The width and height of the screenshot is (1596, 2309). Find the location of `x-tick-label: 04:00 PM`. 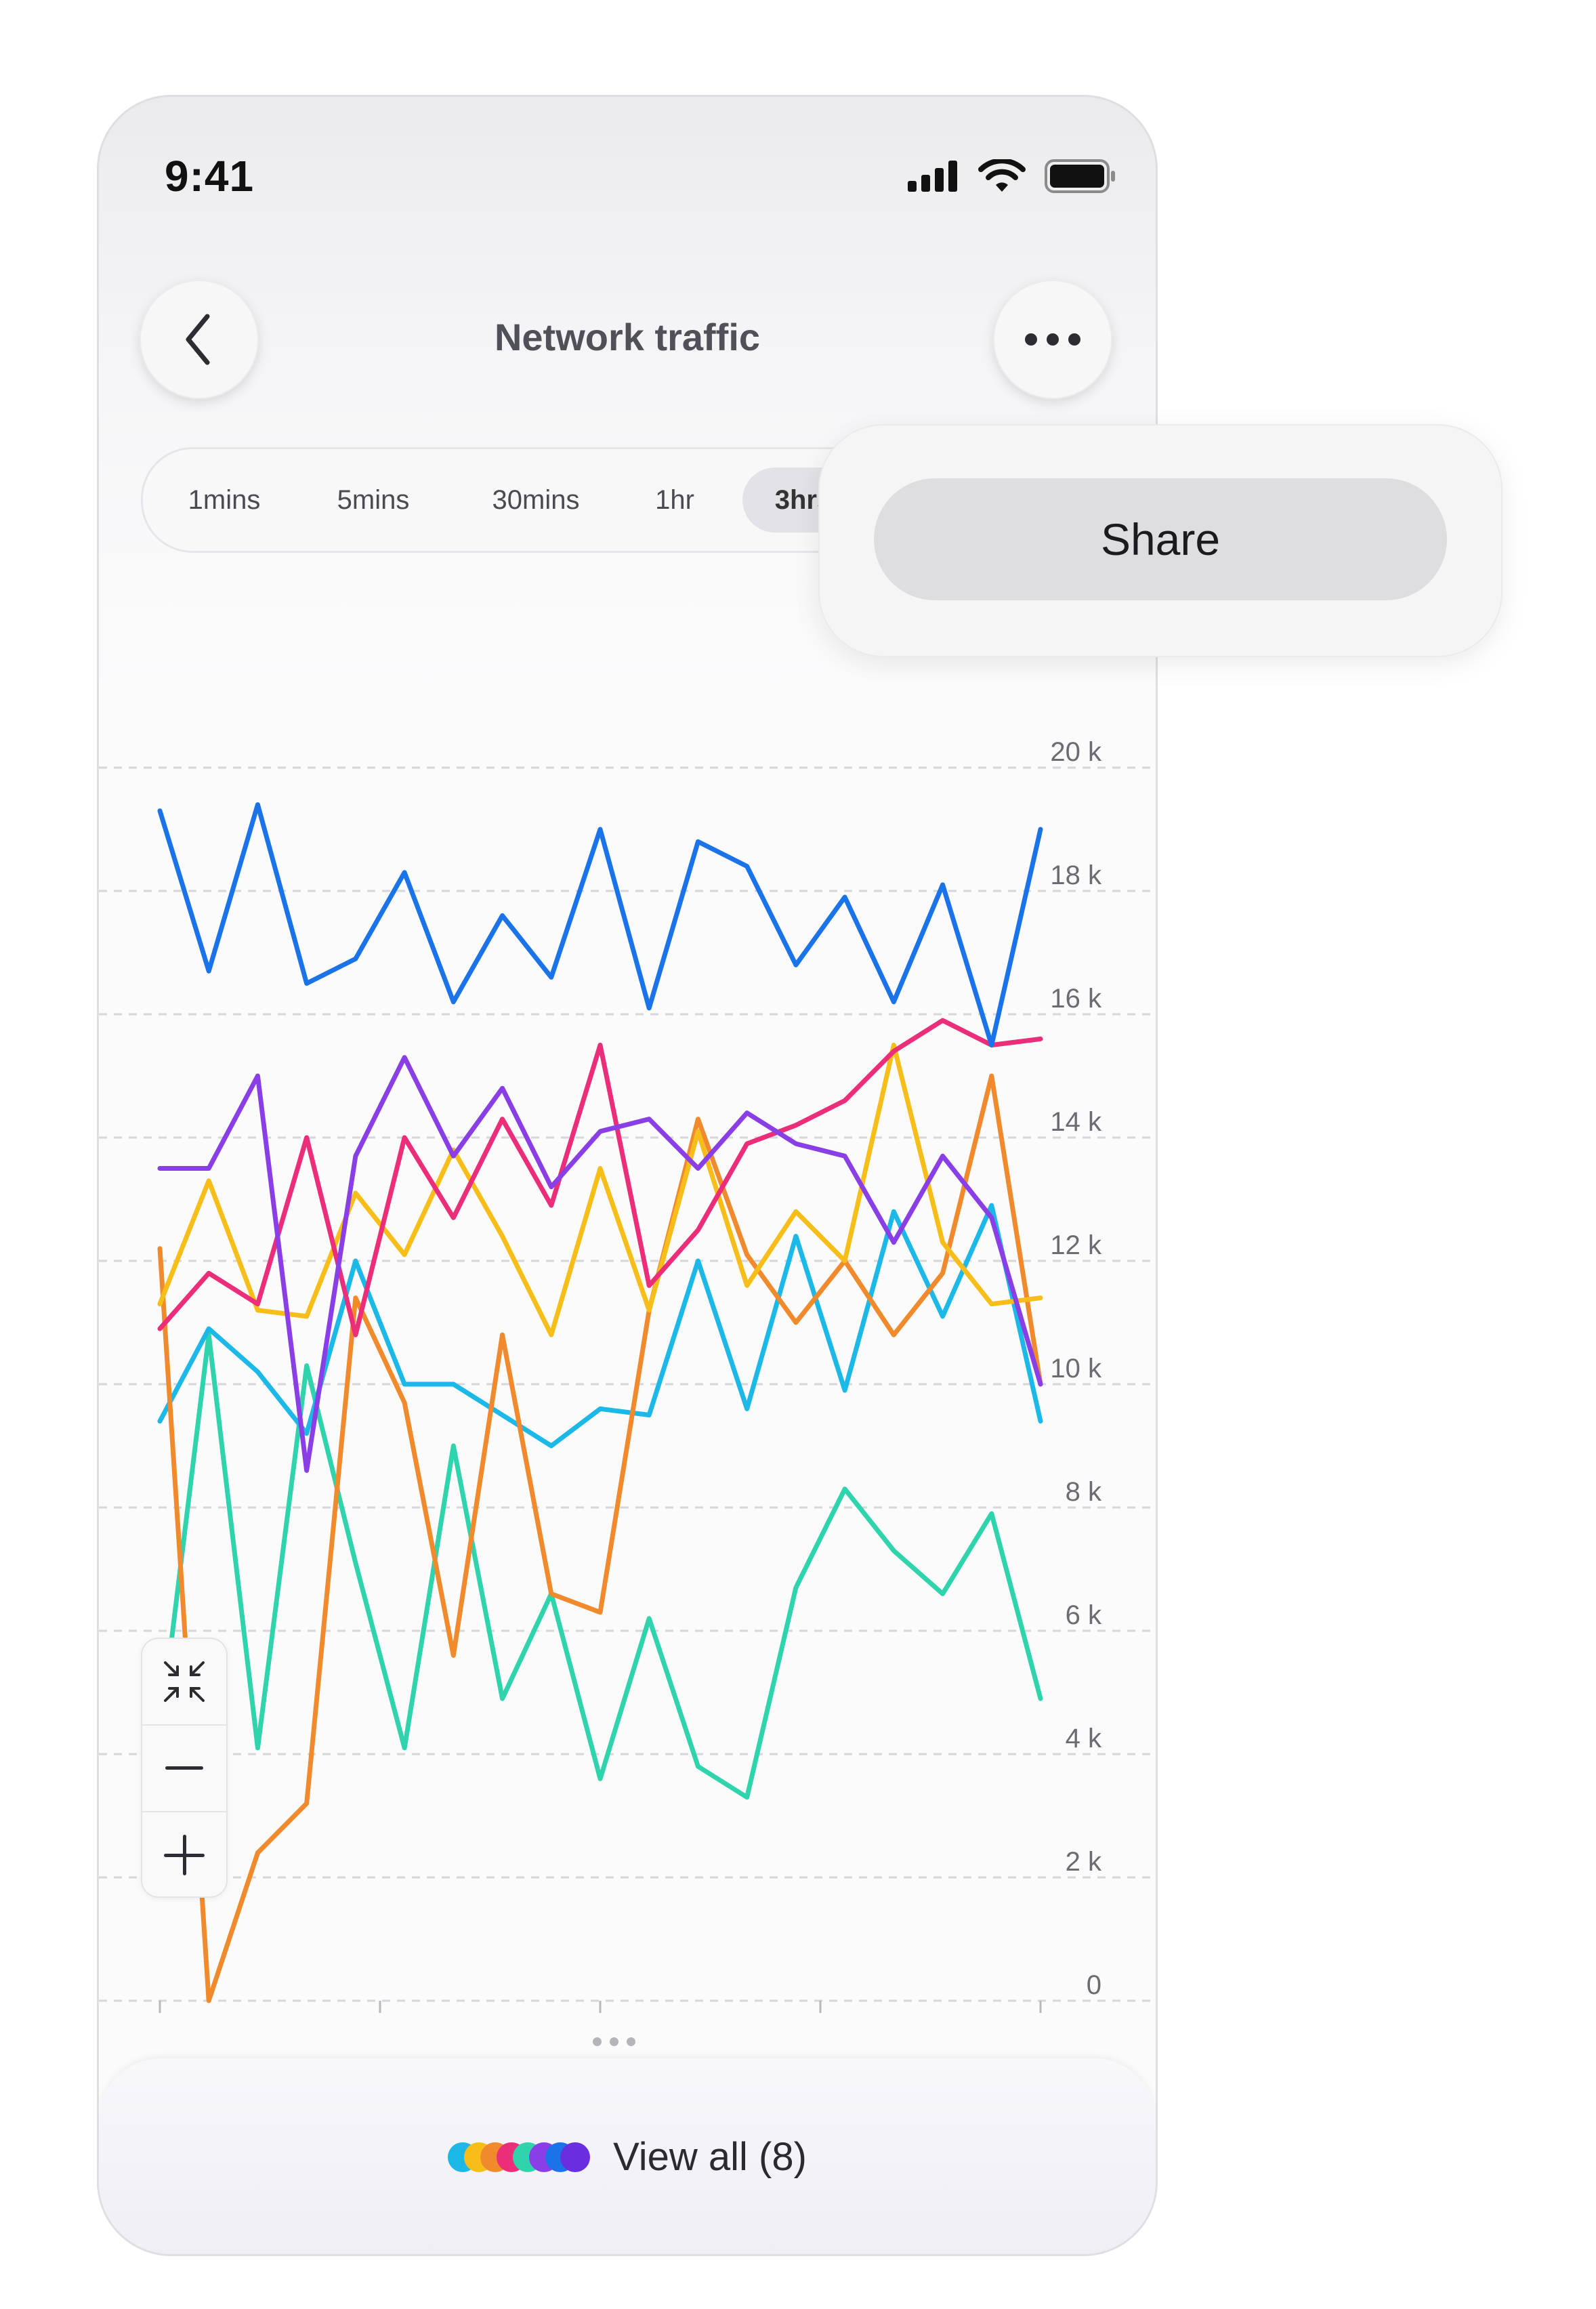

x-tick-label: 04:00 PM is located at coordinates (1088, 2033).